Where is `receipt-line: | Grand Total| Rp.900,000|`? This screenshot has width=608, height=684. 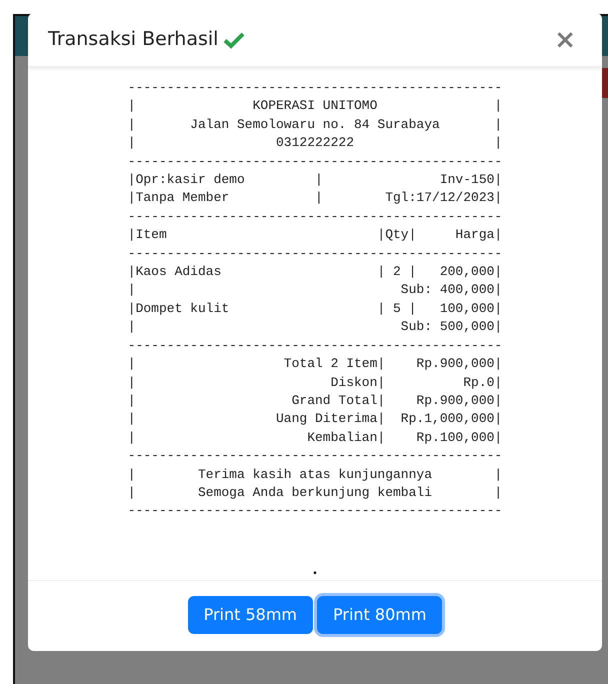 receipt-line: | Grand Total| Rp.900,000| is located at coordinates (315, 401).